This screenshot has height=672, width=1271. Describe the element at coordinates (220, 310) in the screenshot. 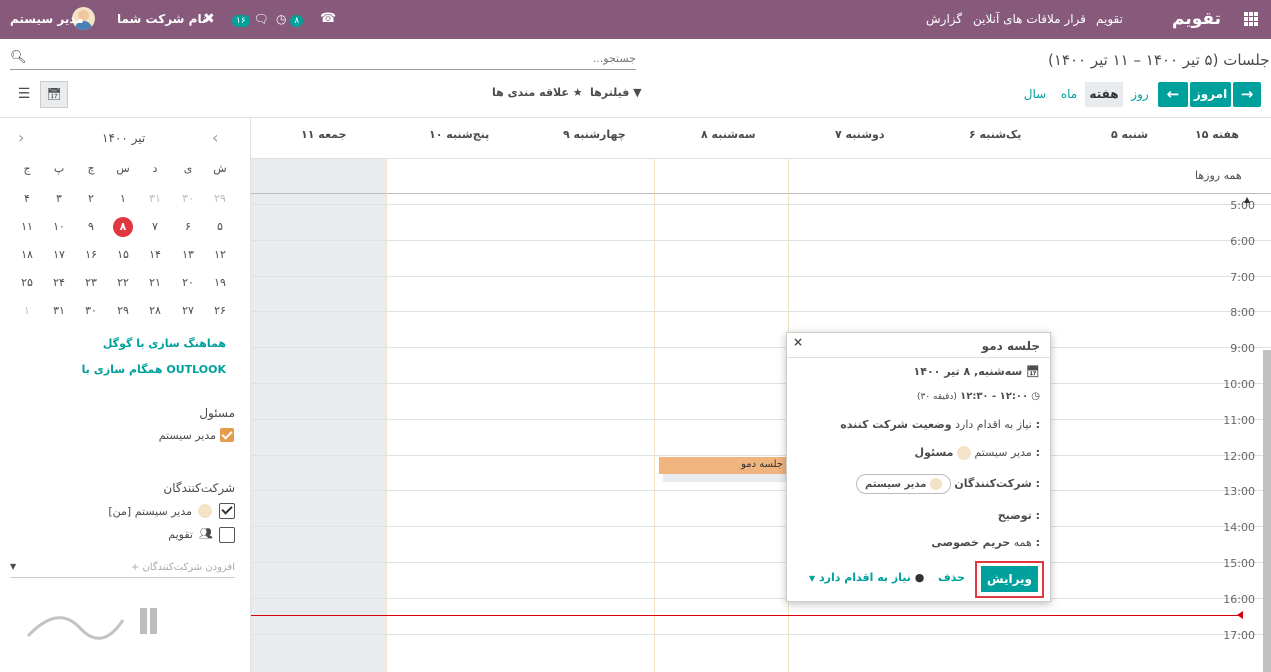

I see `mini-cal-day: ۲۶` at that location.